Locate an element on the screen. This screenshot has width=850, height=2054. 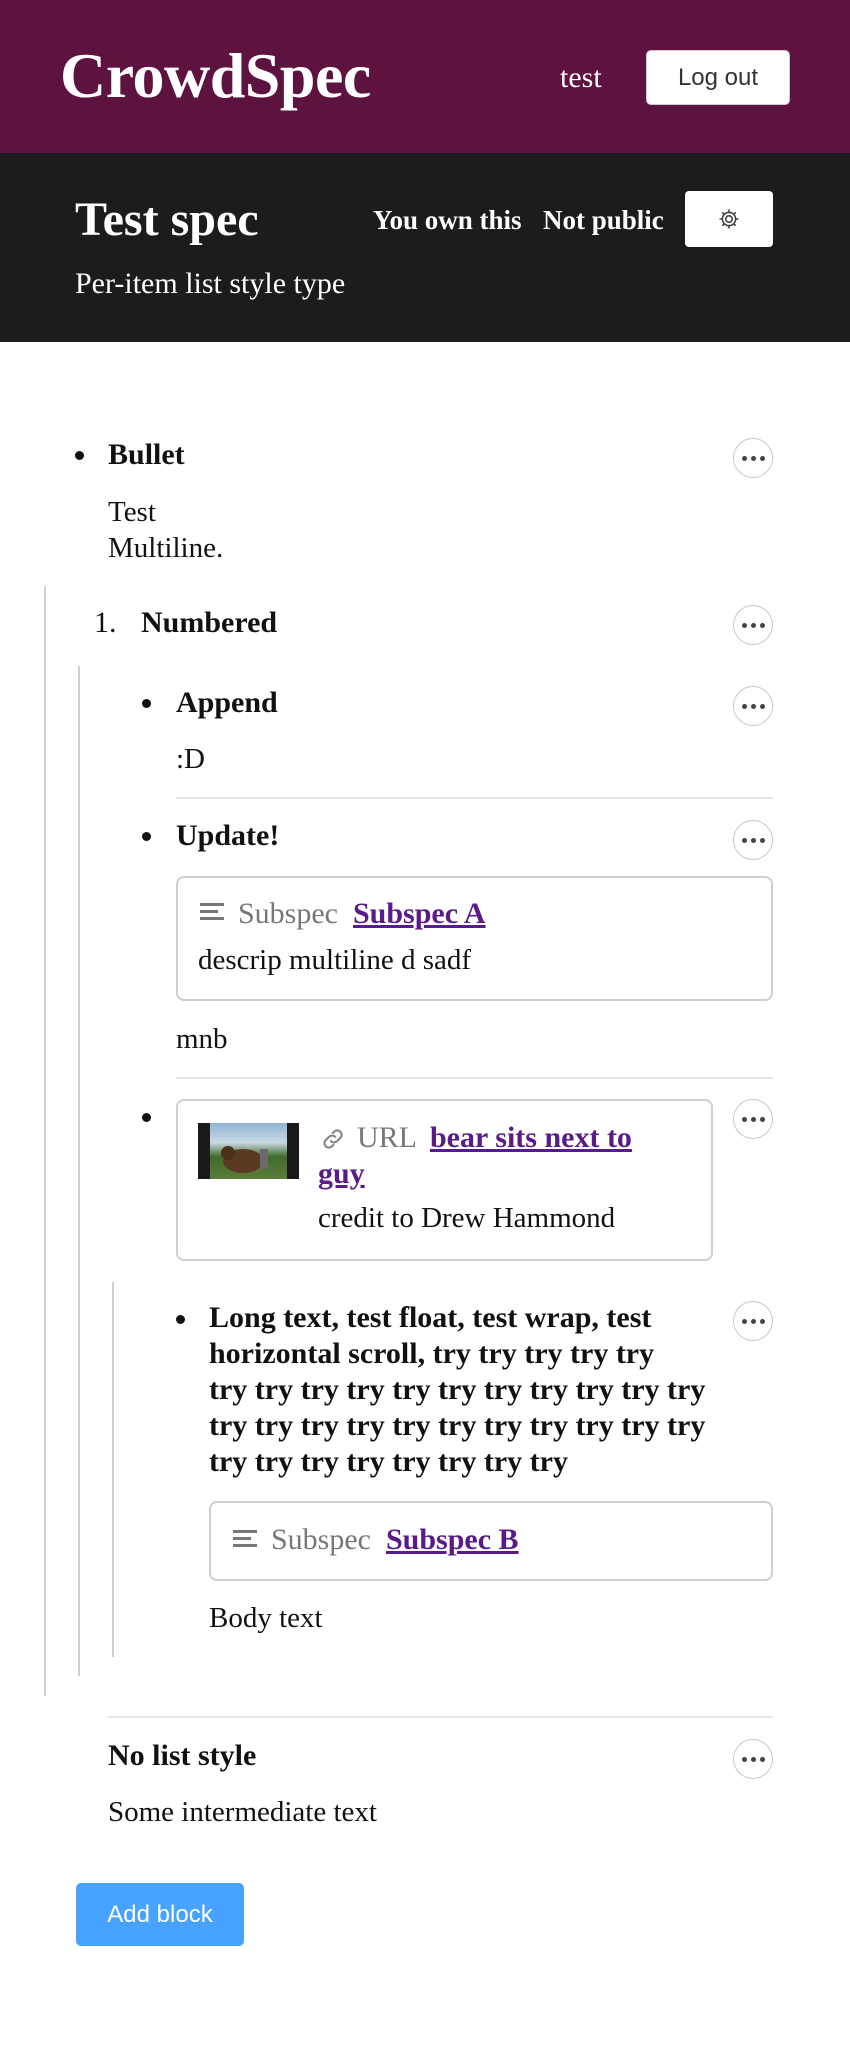
block-title: Update! is located at coordinates (228, 835).